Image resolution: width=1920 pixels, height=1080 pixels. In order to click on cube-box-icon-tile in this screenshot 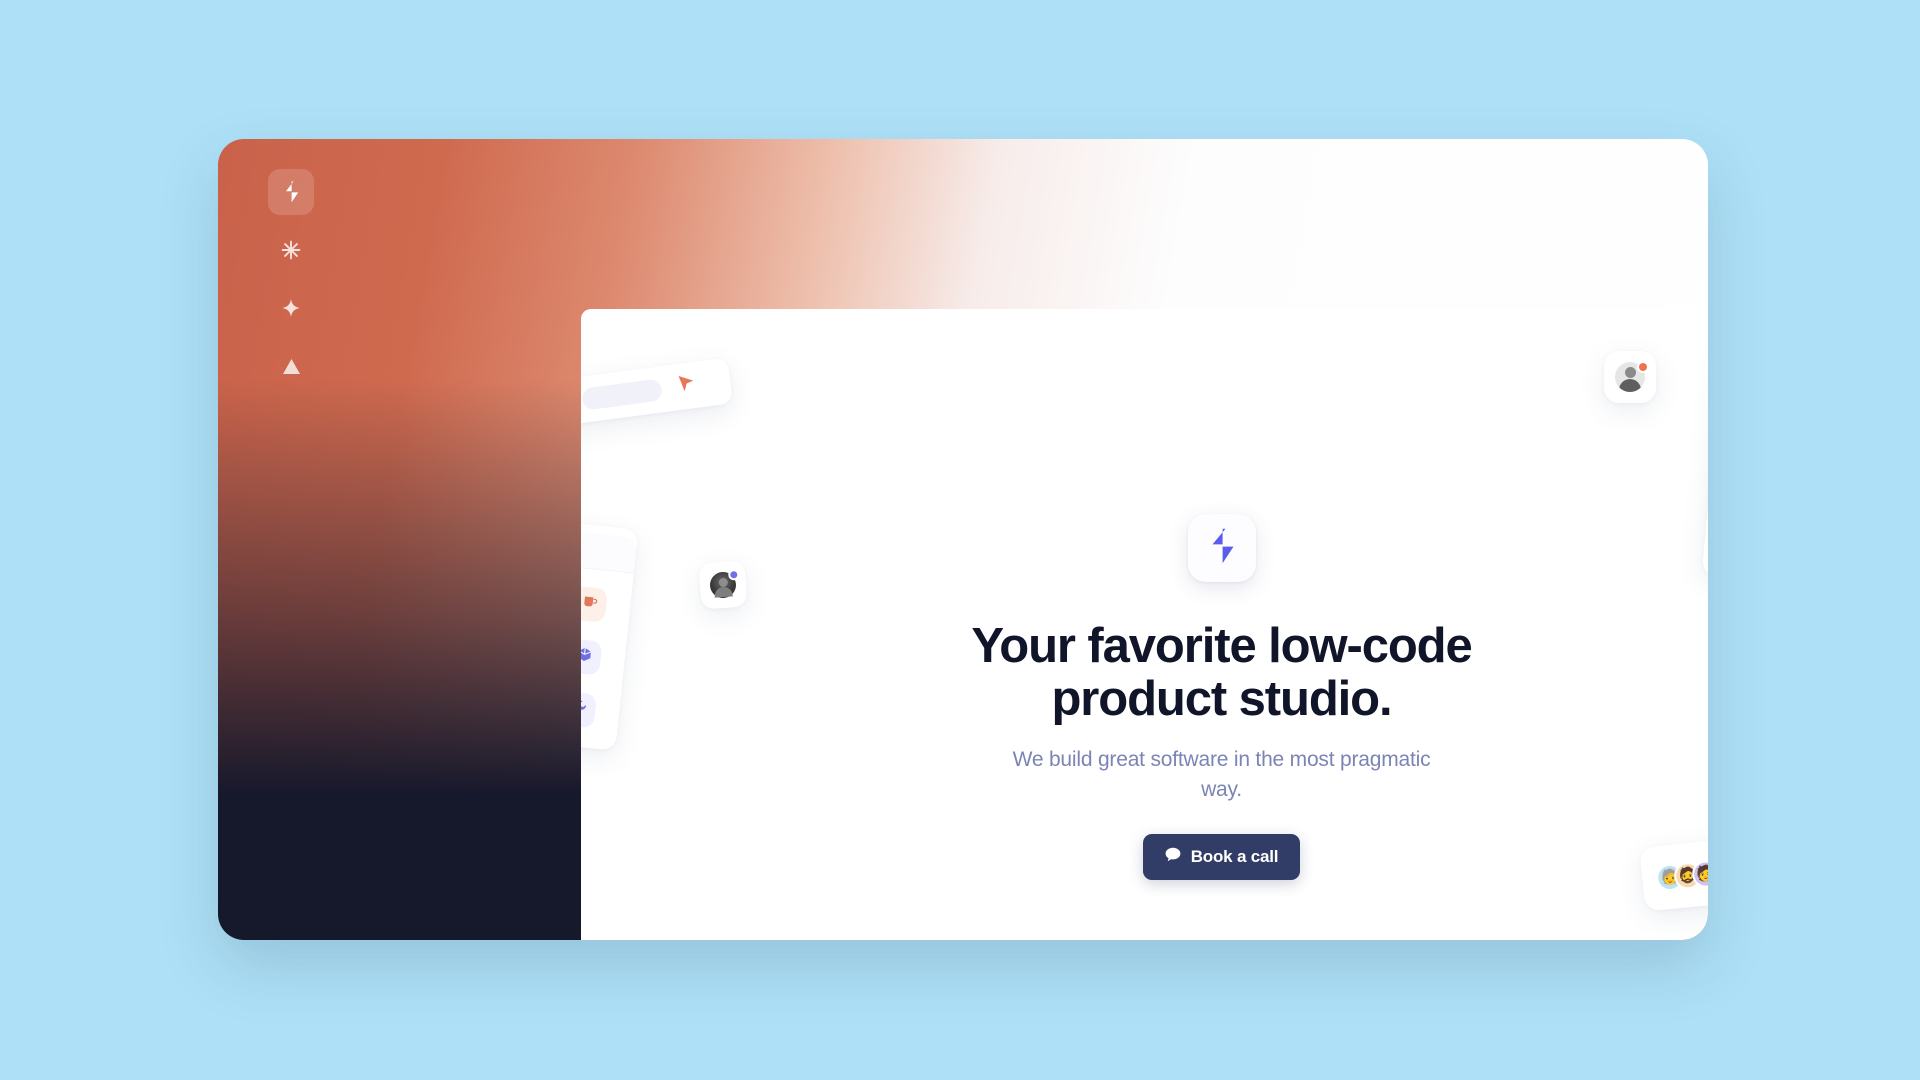, I will do `click(592, 657)`.